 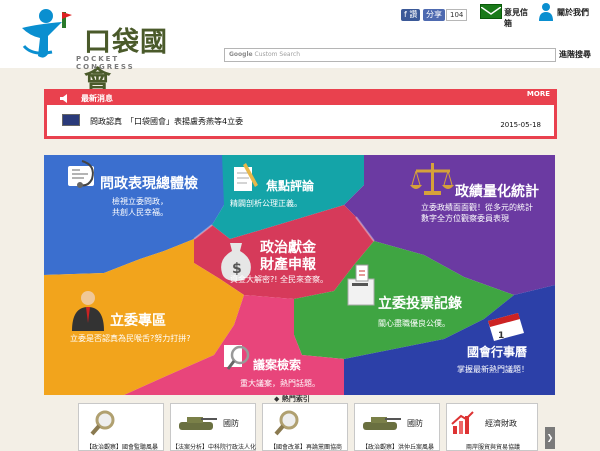 I want to click on hot-card: 國防 【政治觀察】洪仲丘案風暴, so click(x=397, y=427).